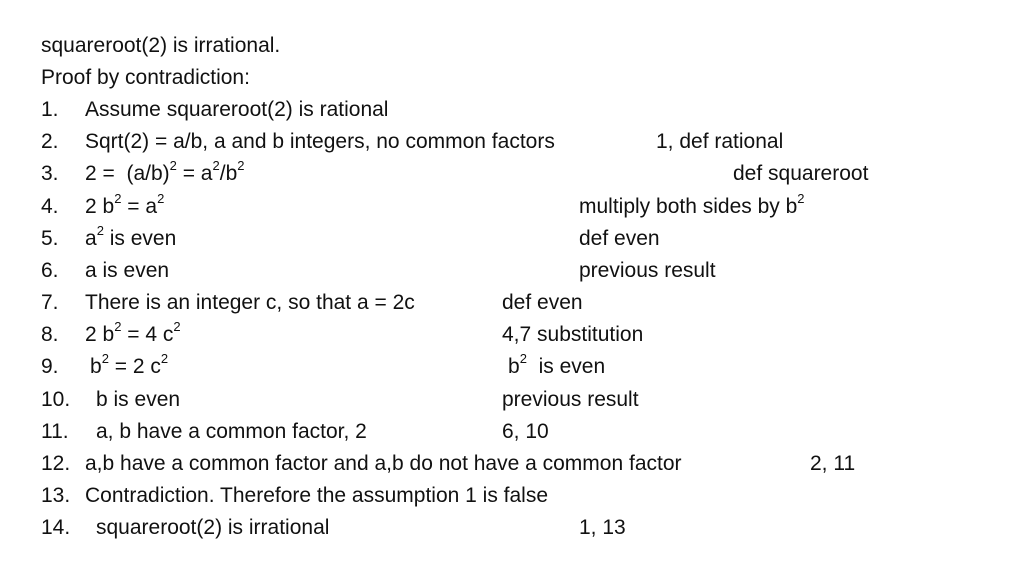 This screenshot has width=1024, height=576. I want to click on step-number: 12., so click(56, 463).